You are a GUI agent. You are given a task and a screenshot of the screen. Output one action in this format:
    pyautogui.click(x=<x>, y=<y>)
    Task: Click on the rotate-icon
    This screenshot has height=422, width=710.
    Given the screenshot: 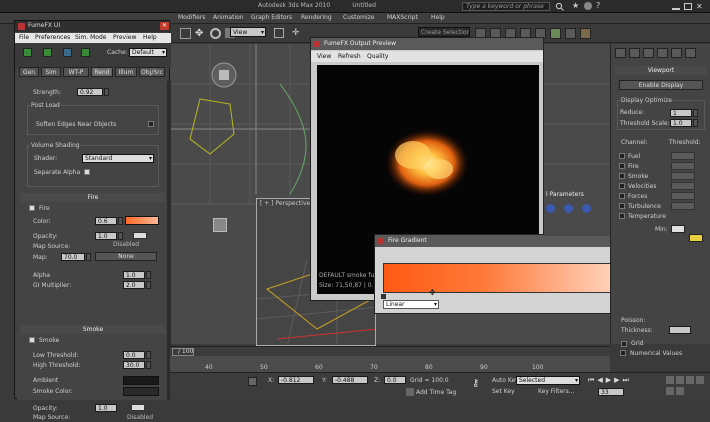 What is the action you would take?
    pyautogui.click(x=215, y=33)
    